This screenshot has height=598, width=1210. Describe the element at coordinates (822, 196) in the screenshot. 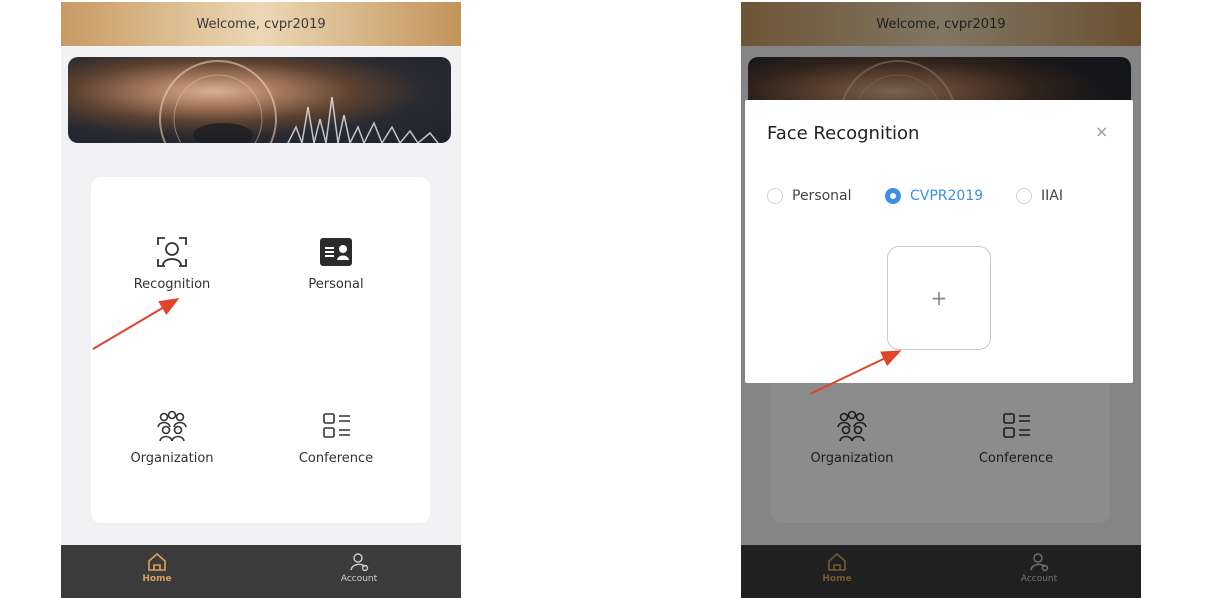

I see `radio-label: Personal` at that location.